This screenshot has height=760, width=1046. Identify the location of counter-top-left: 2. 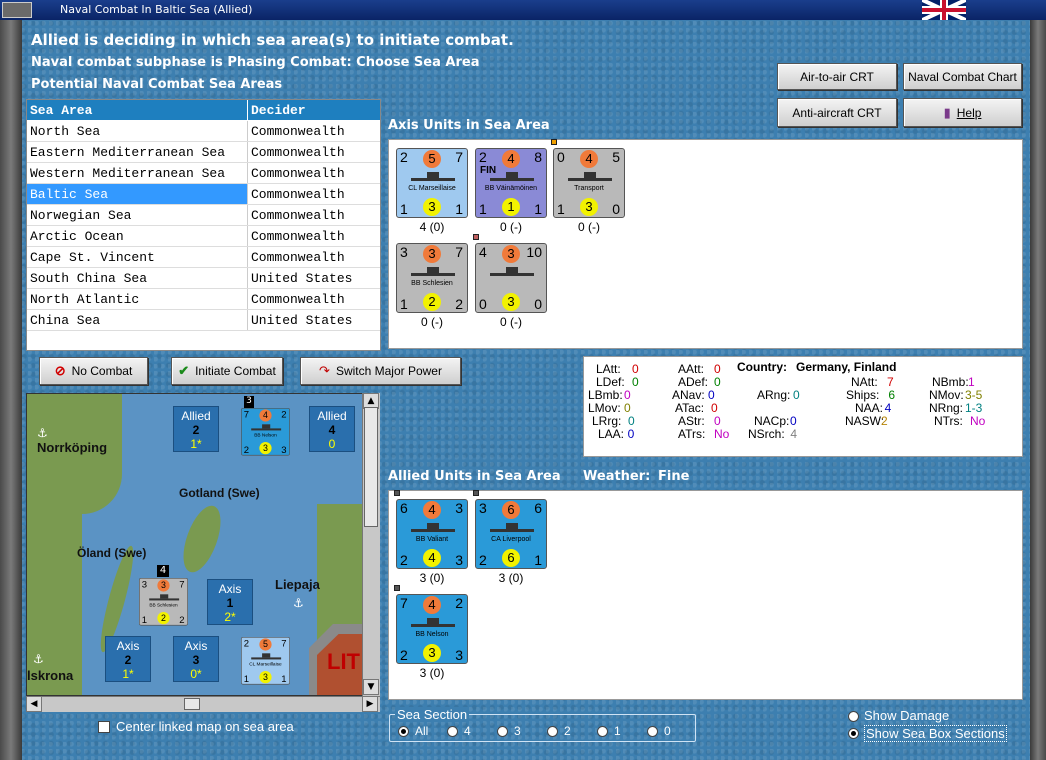
(404, 157).